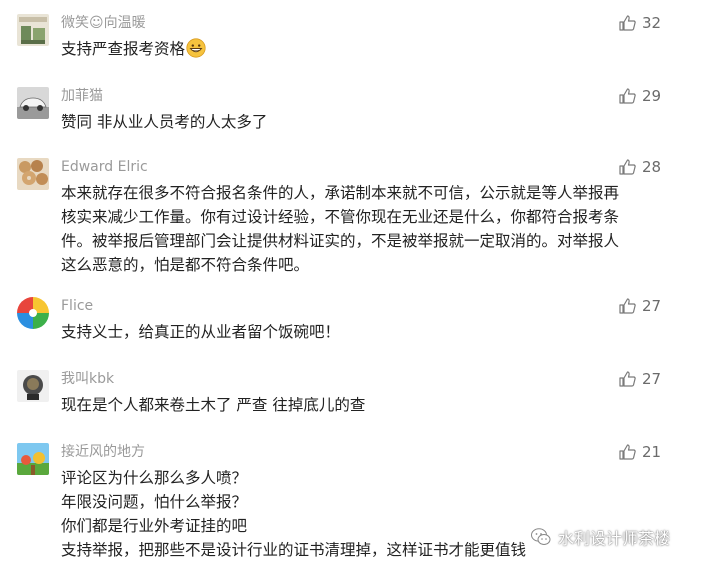 The image size is (706, 567). I want to click on username: Flice, so click(77, 306).